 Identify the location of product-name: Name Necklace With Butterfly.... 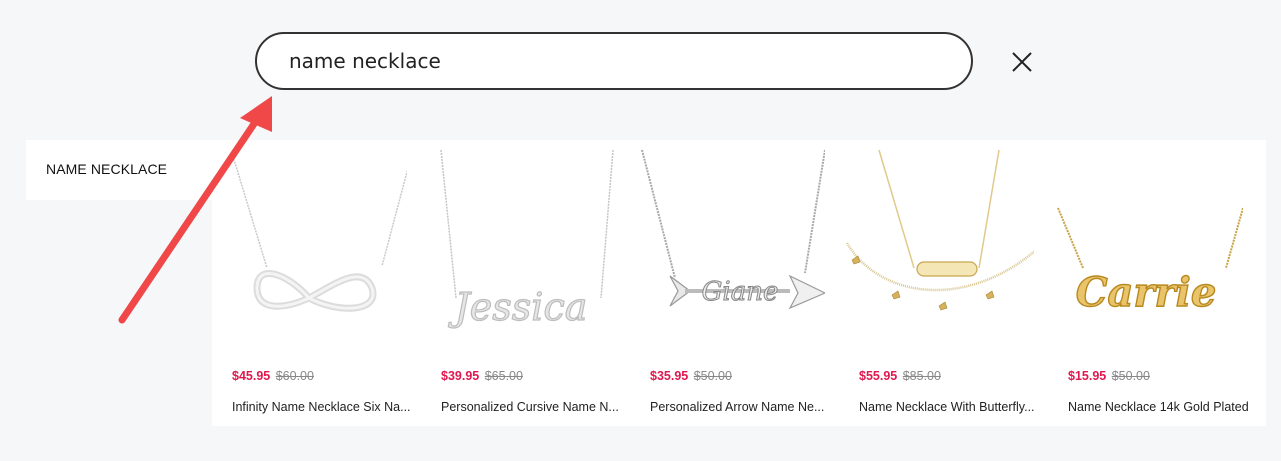
(953, 407).